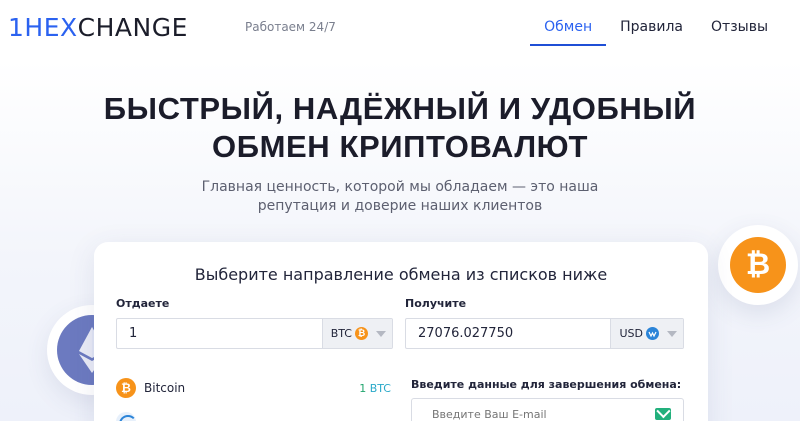  What do you see at coordinates (219, 333) in the screenshot?
I see `give-amount-input: 1` at bounding box center [219, 333].